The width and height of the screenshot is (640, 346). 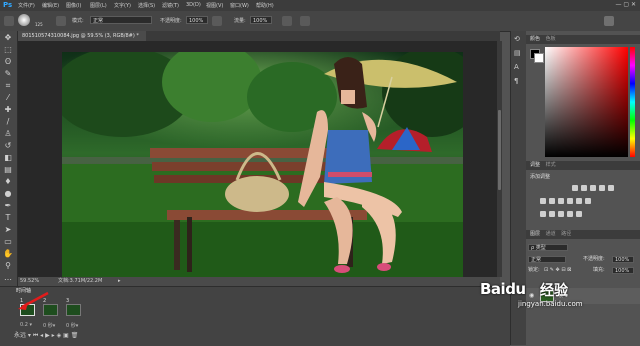 What do you see at coordinates (548, 247) in the screenshot?
I see `layer-kind-filter: ρ 类型` at bounding box center [548, 247].